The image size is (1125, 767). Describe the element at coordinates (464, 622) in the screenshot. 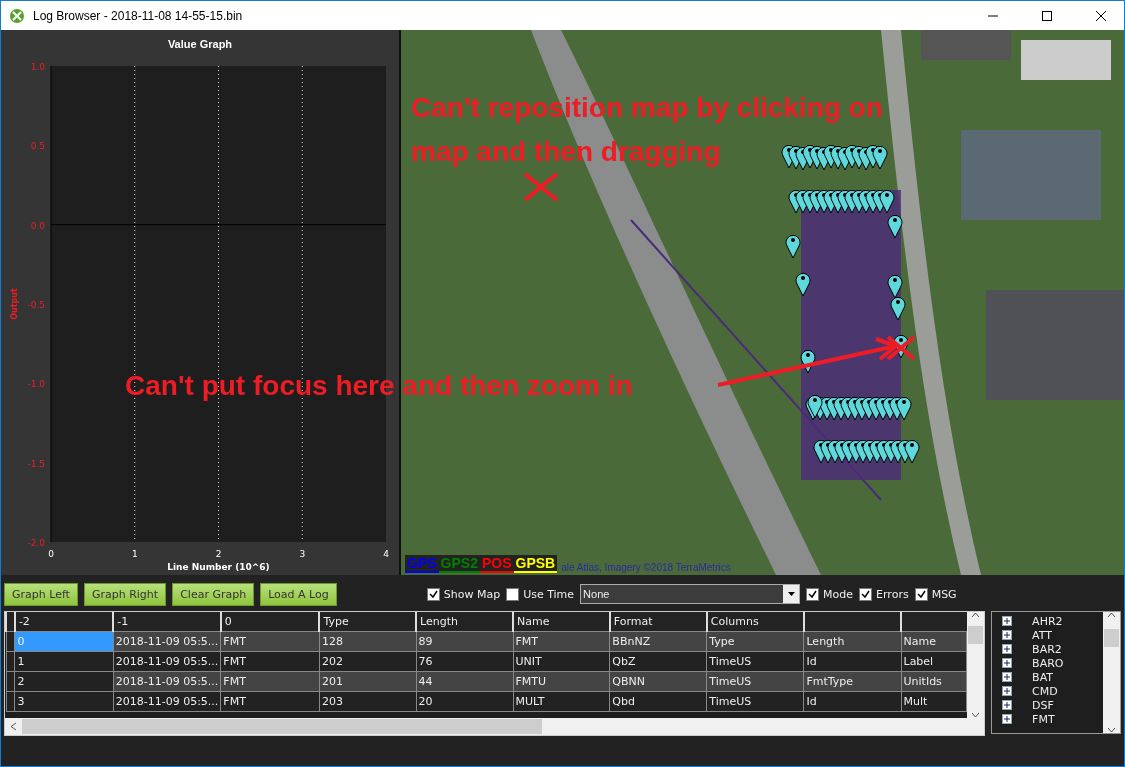

I see `column-header: Length` at that location.